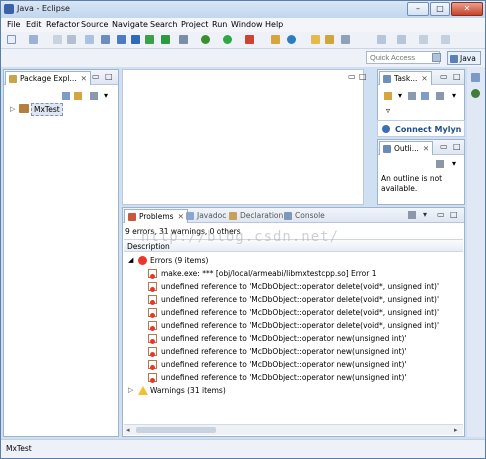 Image resolution: width=486 pixels, height=459 pixels. I want to click on menu-refactor: Refactor, so click(63, 24).